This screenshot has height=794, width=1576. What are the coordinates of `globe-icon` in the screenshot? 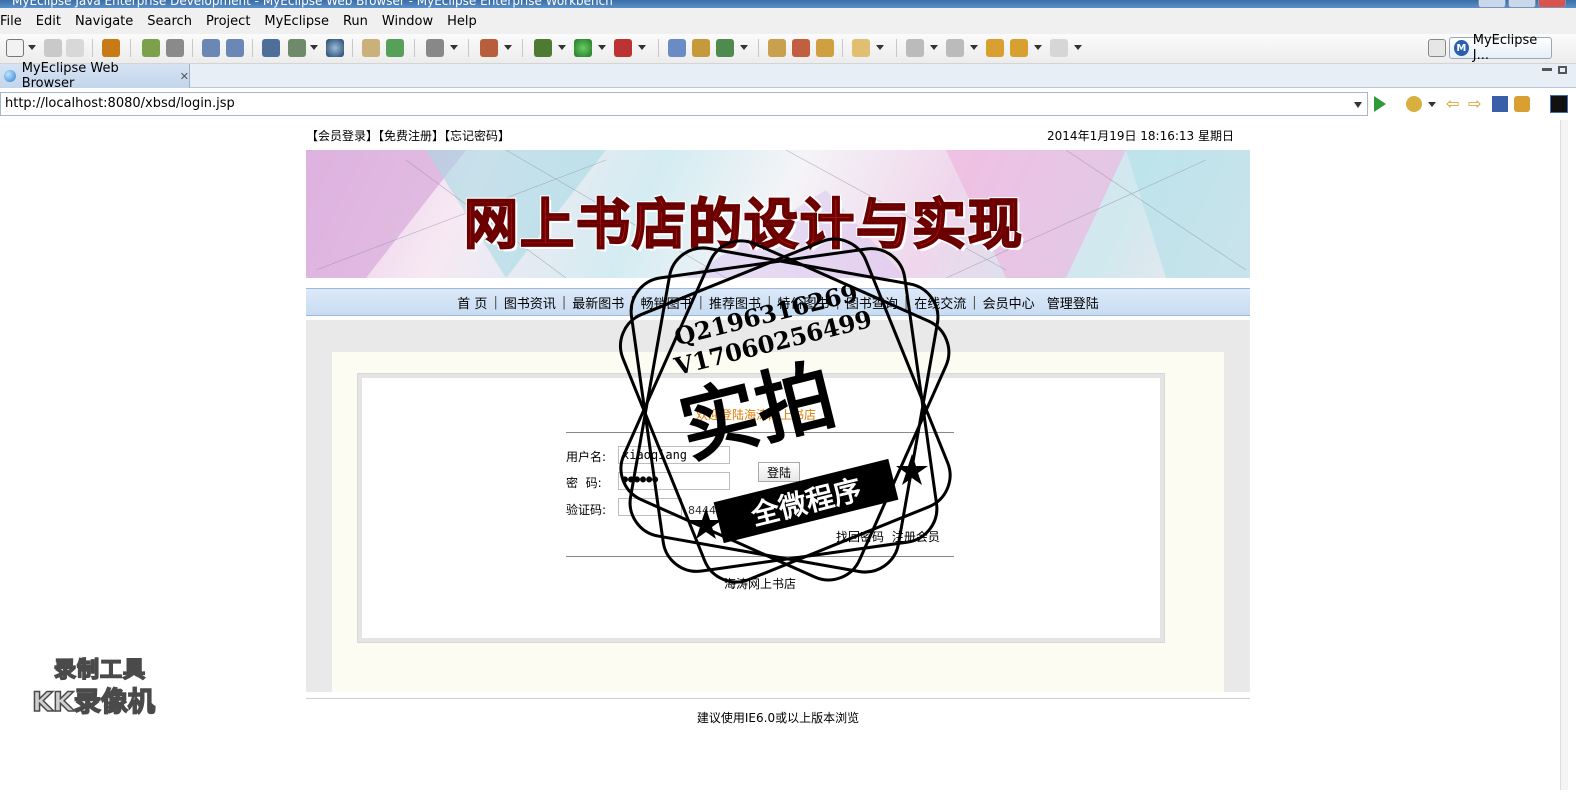 It's located at (335, 48).